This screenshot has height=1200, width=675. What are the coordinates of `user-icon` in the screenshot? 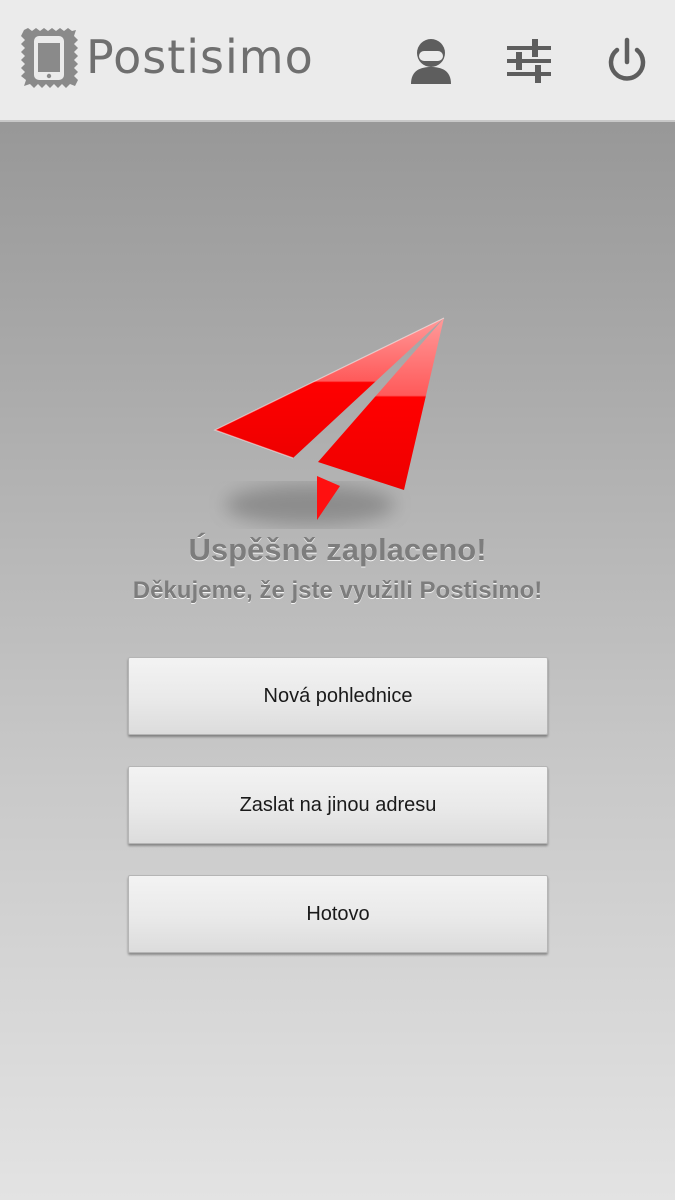 It's located at (431, 61).